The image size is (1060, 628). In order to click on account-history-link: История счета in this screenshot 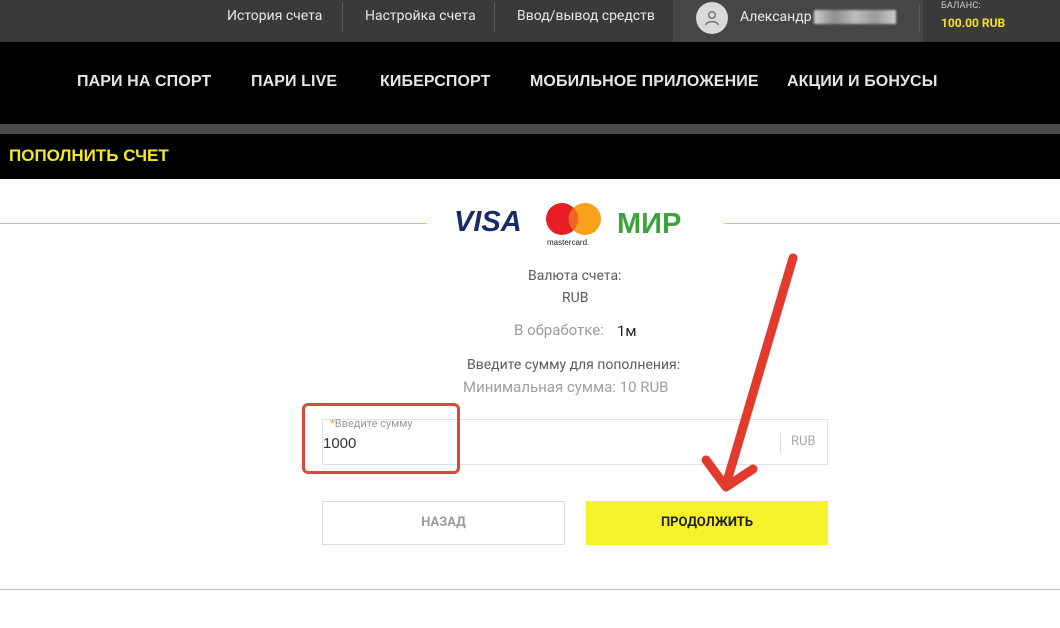, I will do `click(274, 21)`.